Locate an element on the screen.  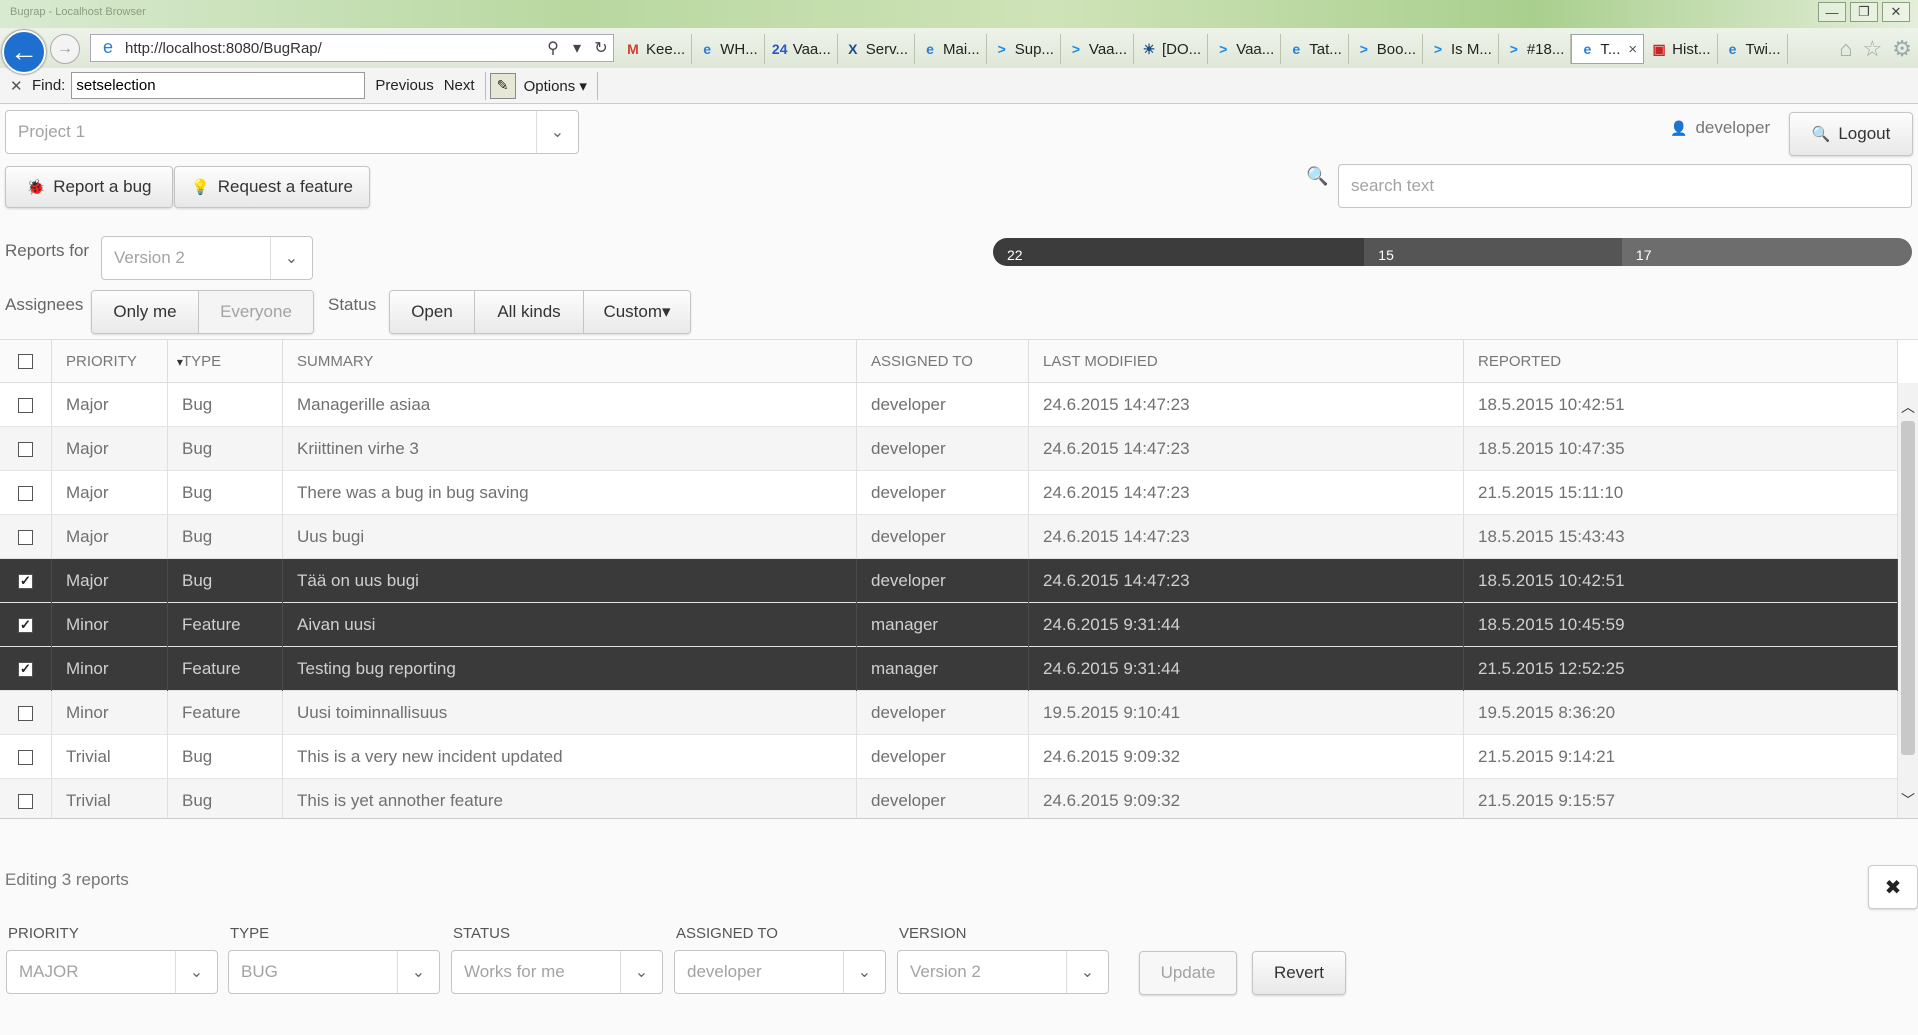
checkbox is located at coordinates (25, 361).